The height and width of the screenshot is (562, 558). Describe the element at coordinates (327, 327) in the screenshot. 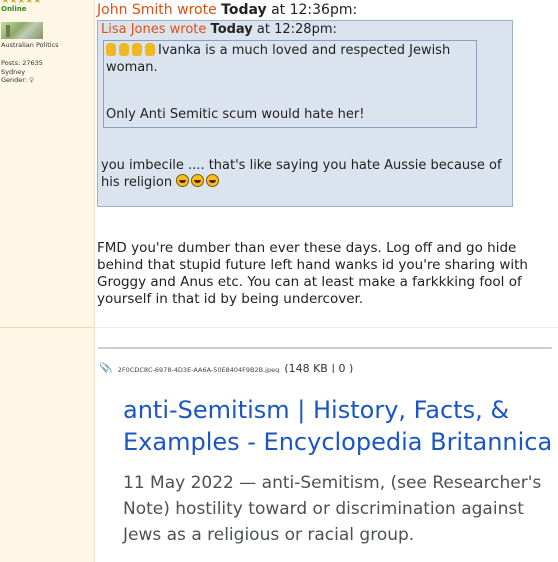

I see `post-divider` at that location.